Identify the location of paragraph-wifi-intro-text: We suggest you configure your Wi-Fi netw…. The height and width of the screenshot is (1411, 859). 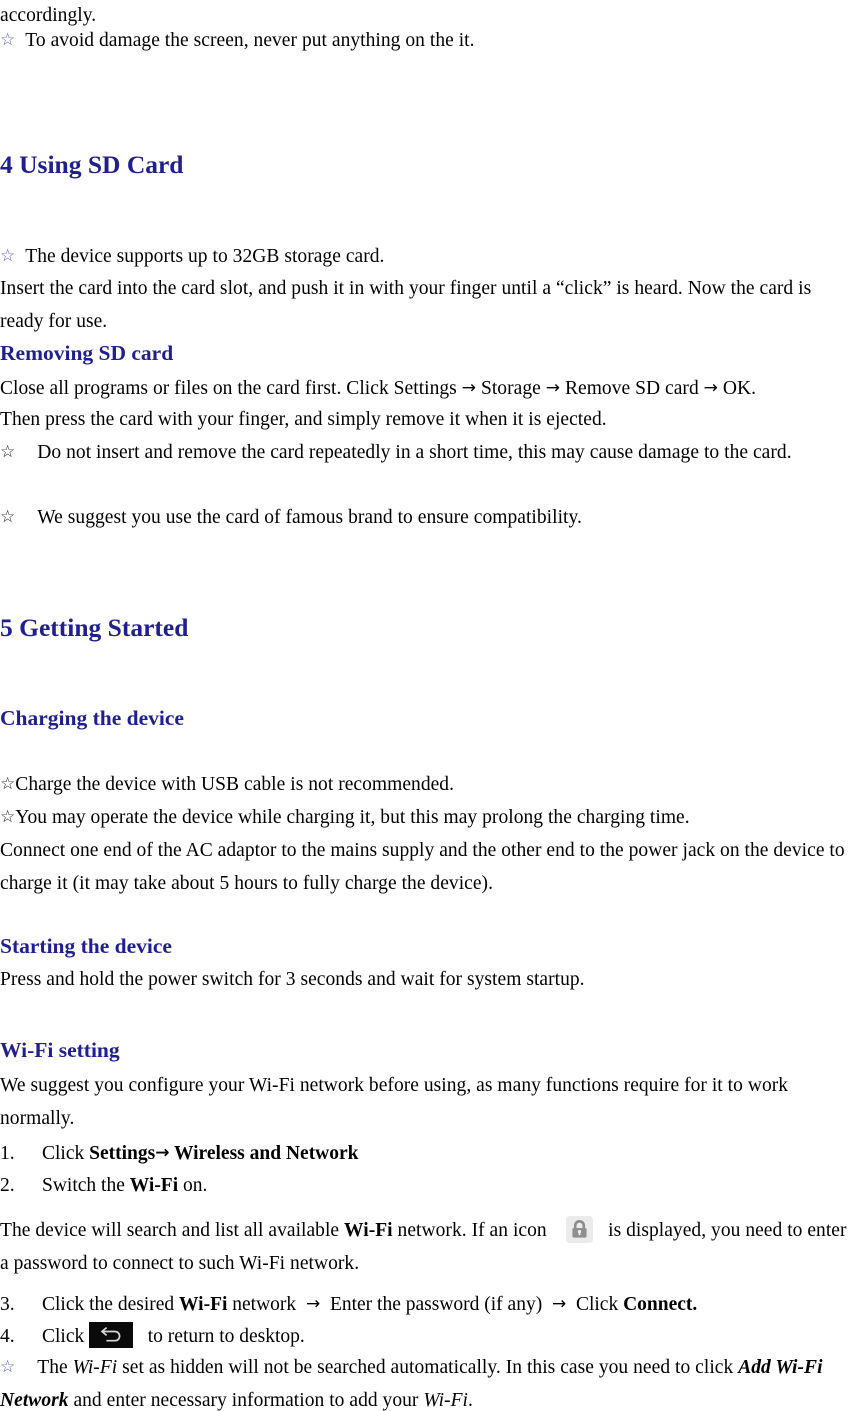
(394, 1102).